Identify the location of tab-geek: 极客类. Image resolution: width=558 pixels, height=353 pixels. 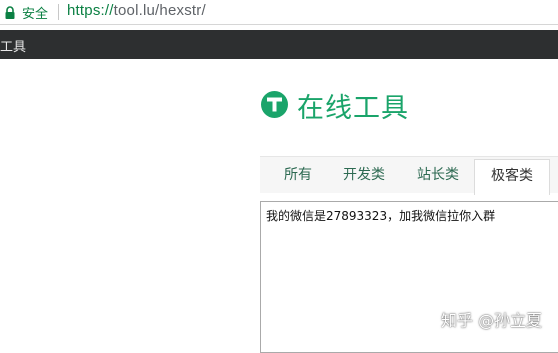
(512, 177).